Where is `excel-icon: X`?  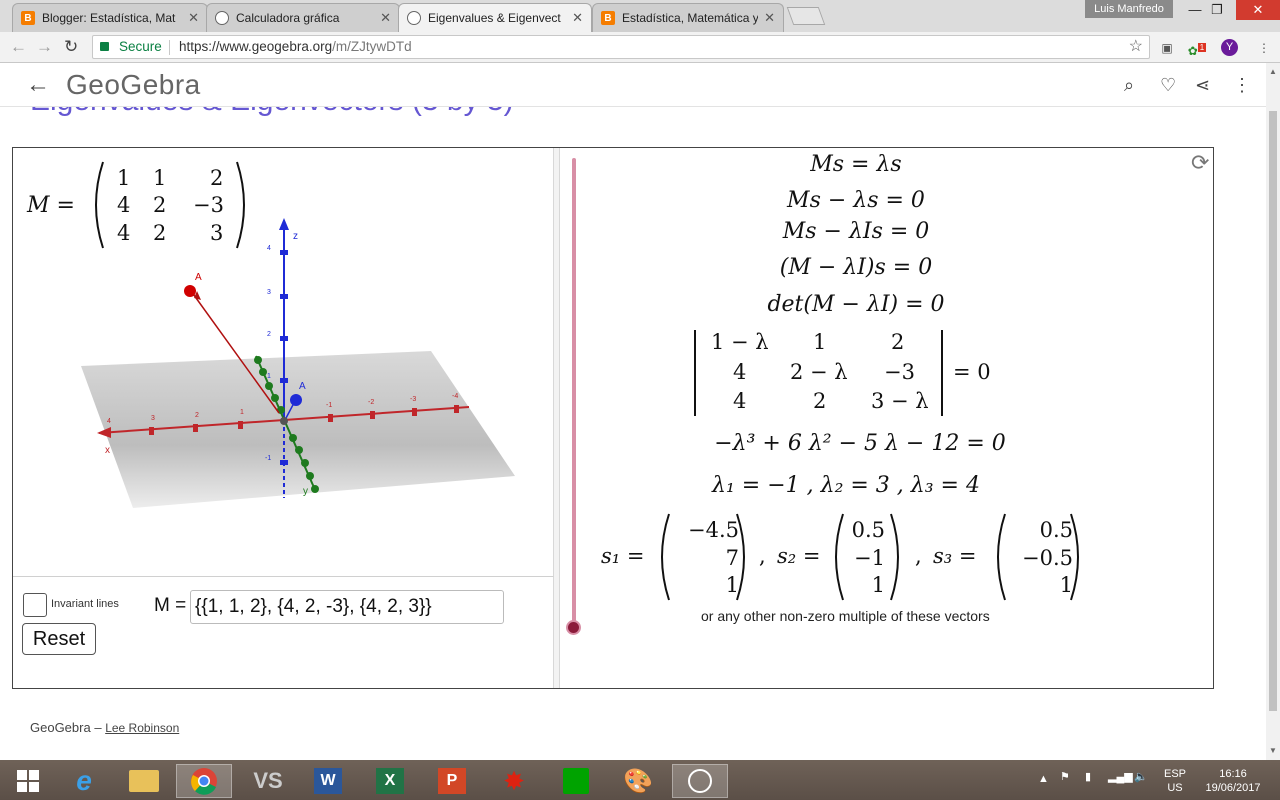
excel-icon: X is located at coordinates (390, 781).